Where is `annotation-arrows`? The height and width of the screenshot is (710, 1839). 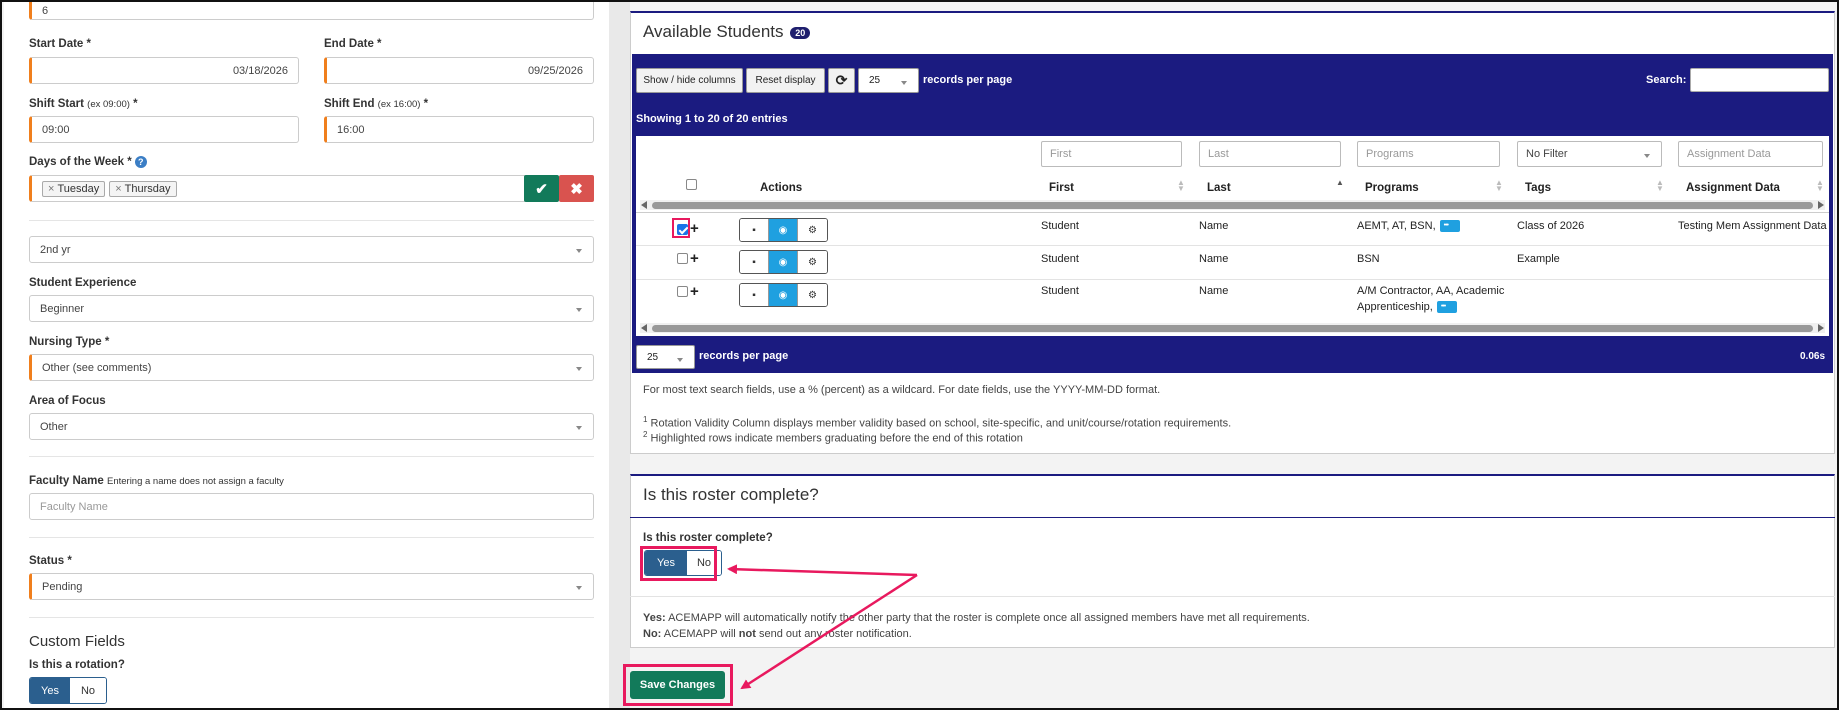 annotation-arrows is located at coordinates (822, 627).